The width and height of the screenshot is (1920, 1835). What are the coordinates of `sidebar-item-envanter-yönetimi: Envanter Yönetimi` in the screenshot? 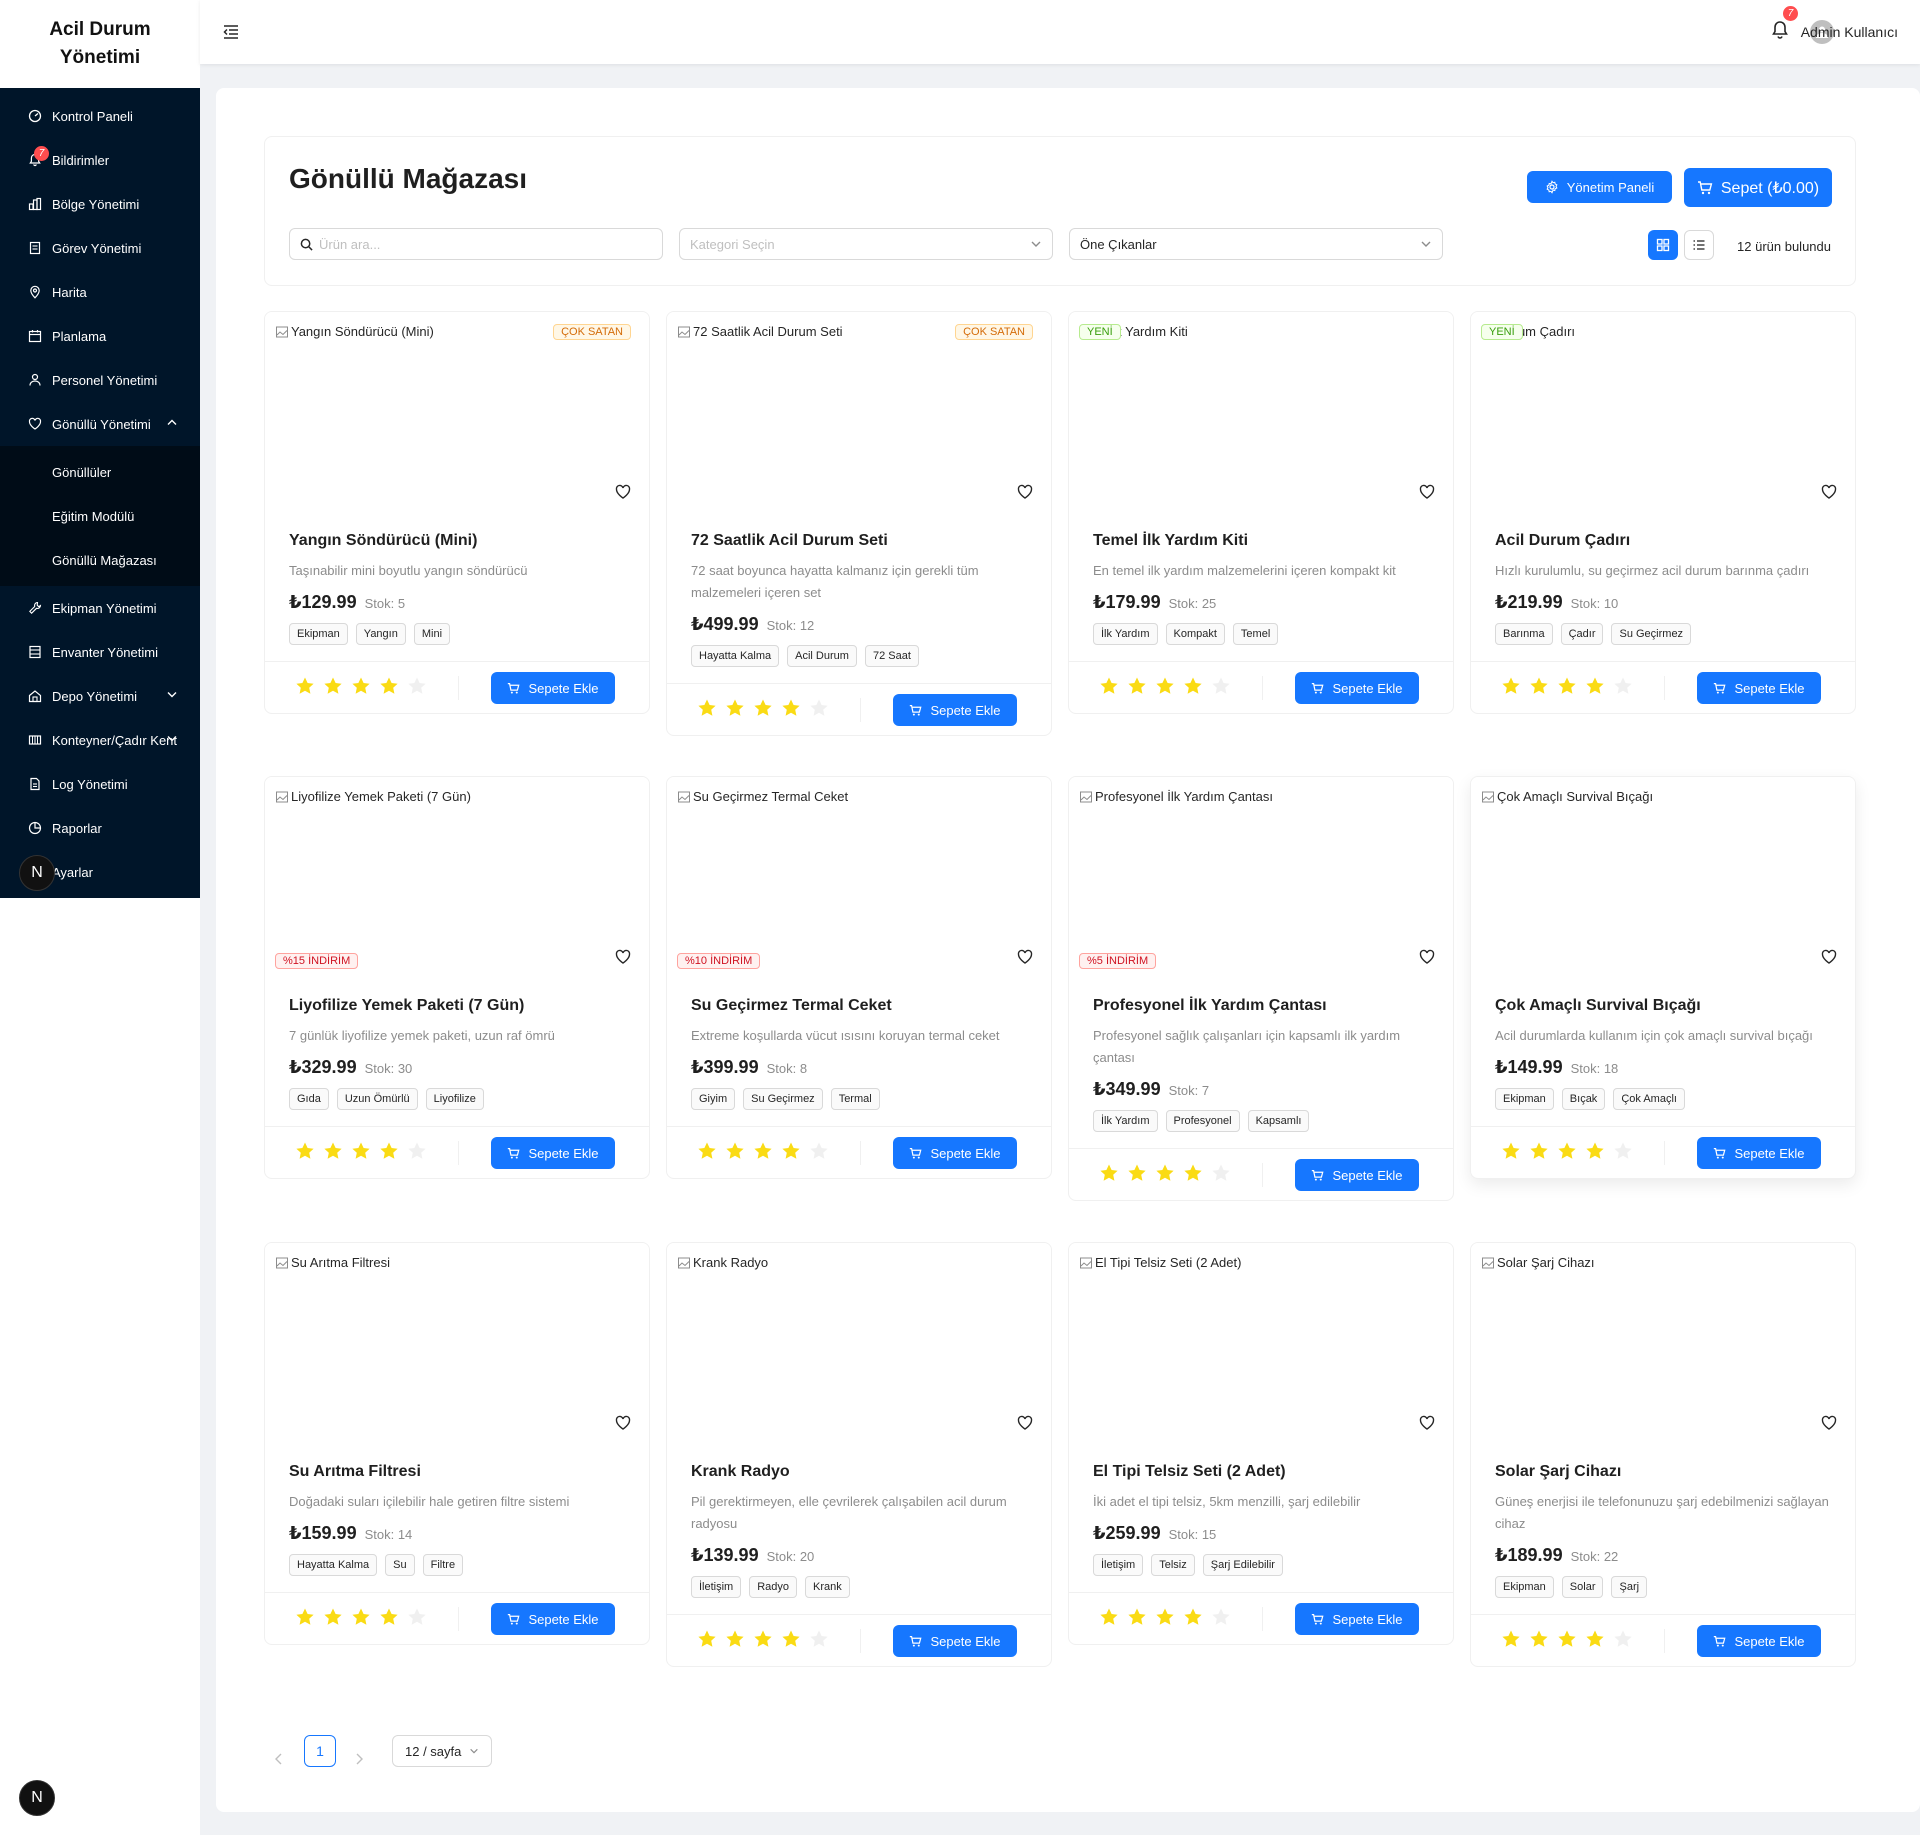 It's located at (100, 652).